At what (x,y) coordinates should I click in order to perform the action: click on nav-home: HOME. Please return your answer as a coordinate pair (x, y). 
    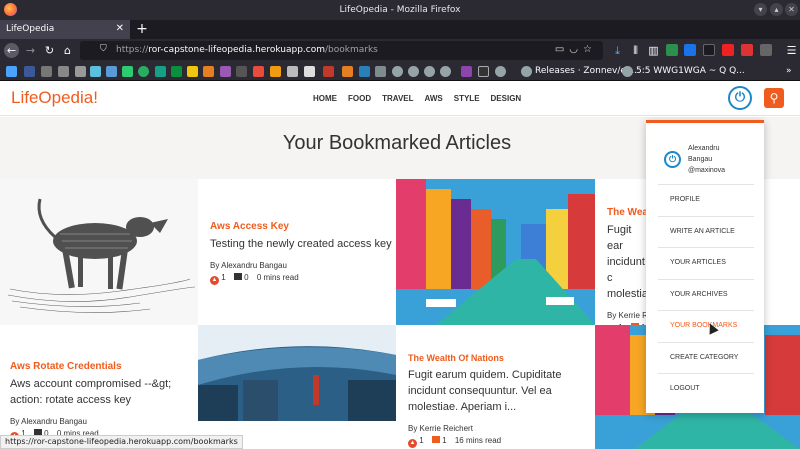
    Looking at the image, I should click on (325, 98).